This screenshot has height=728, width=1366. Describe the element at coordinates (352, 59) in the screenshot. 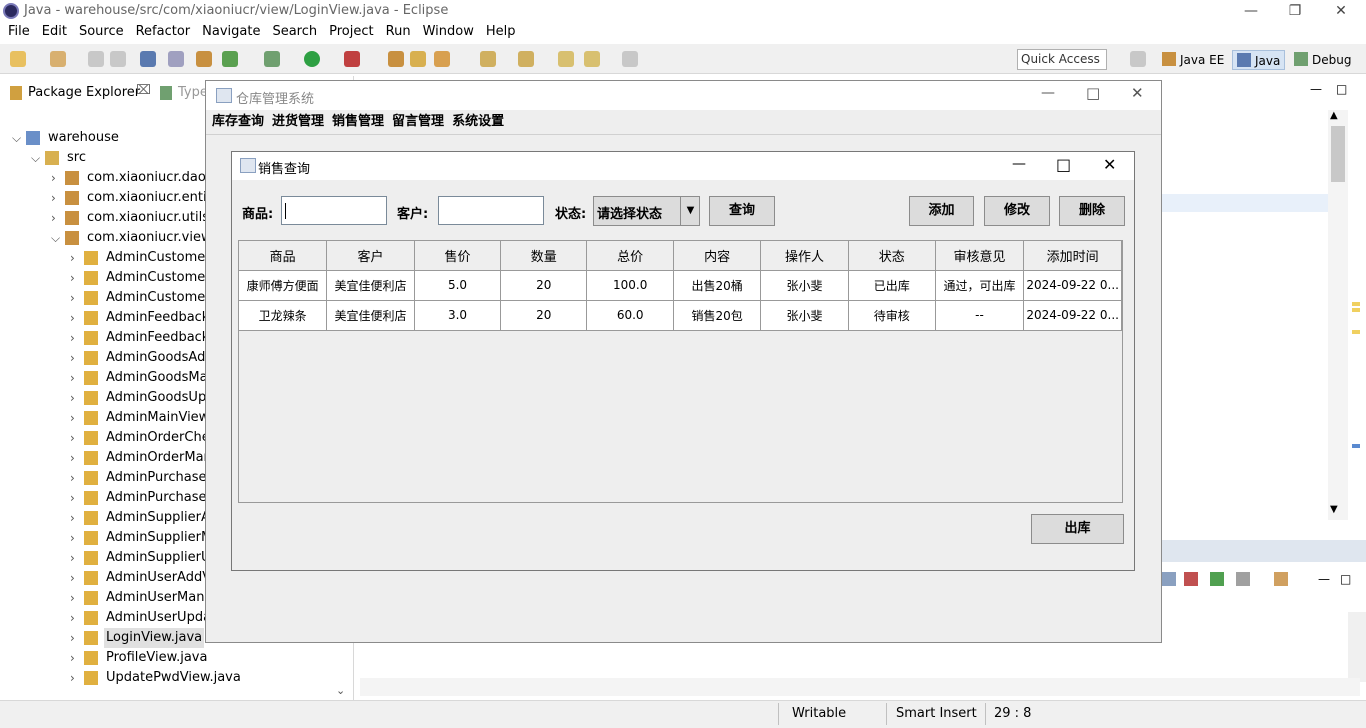

I see `run-external-icon` at that location.